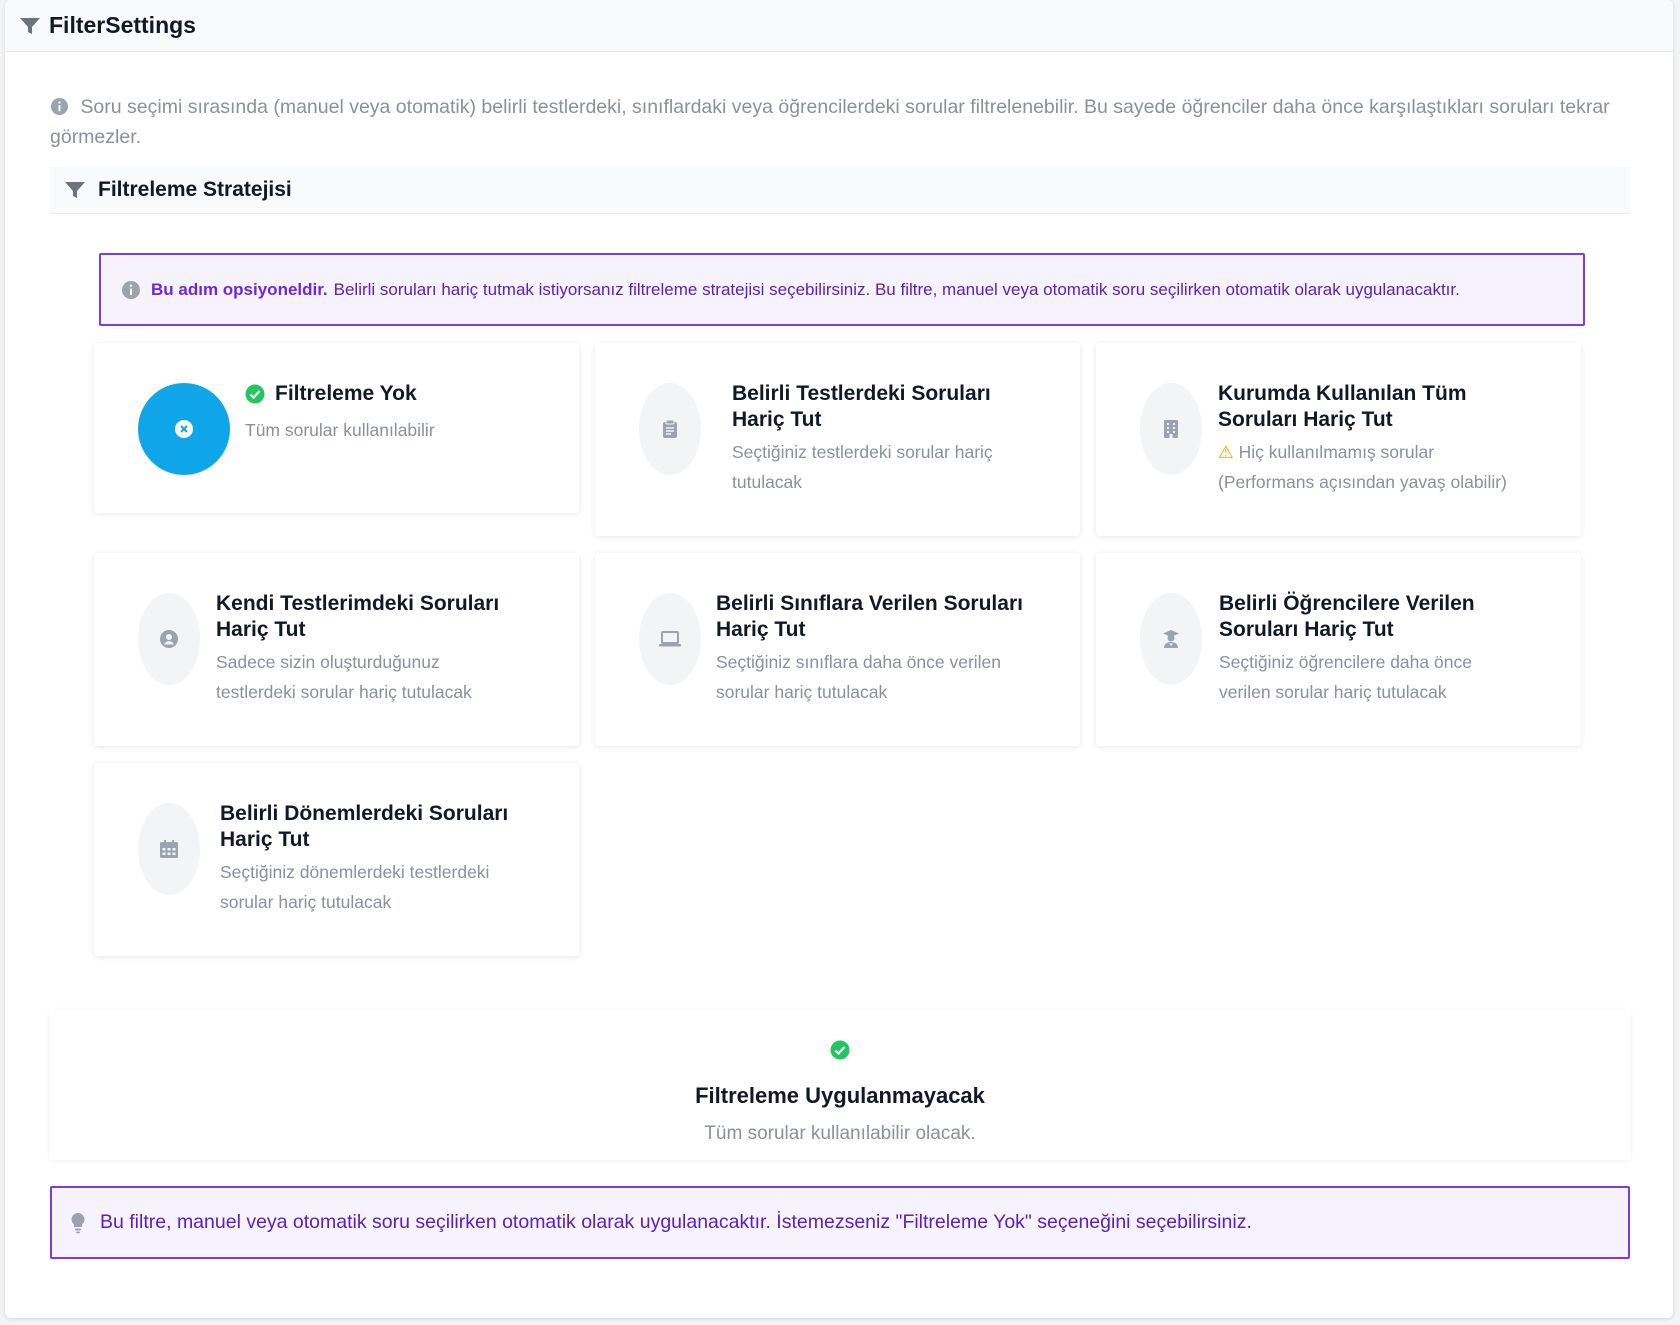 The height and width of the screenshot is (1325, 1680). Describe the element at coordinates (839, 26) in the screenshot. I see `panel-header: FilterSettings` at that location.